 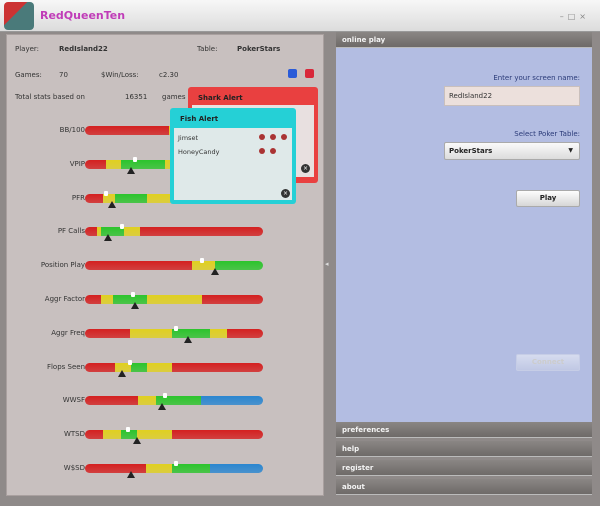 I want to click on connect-button: Connect, so click(x=548, y=362).